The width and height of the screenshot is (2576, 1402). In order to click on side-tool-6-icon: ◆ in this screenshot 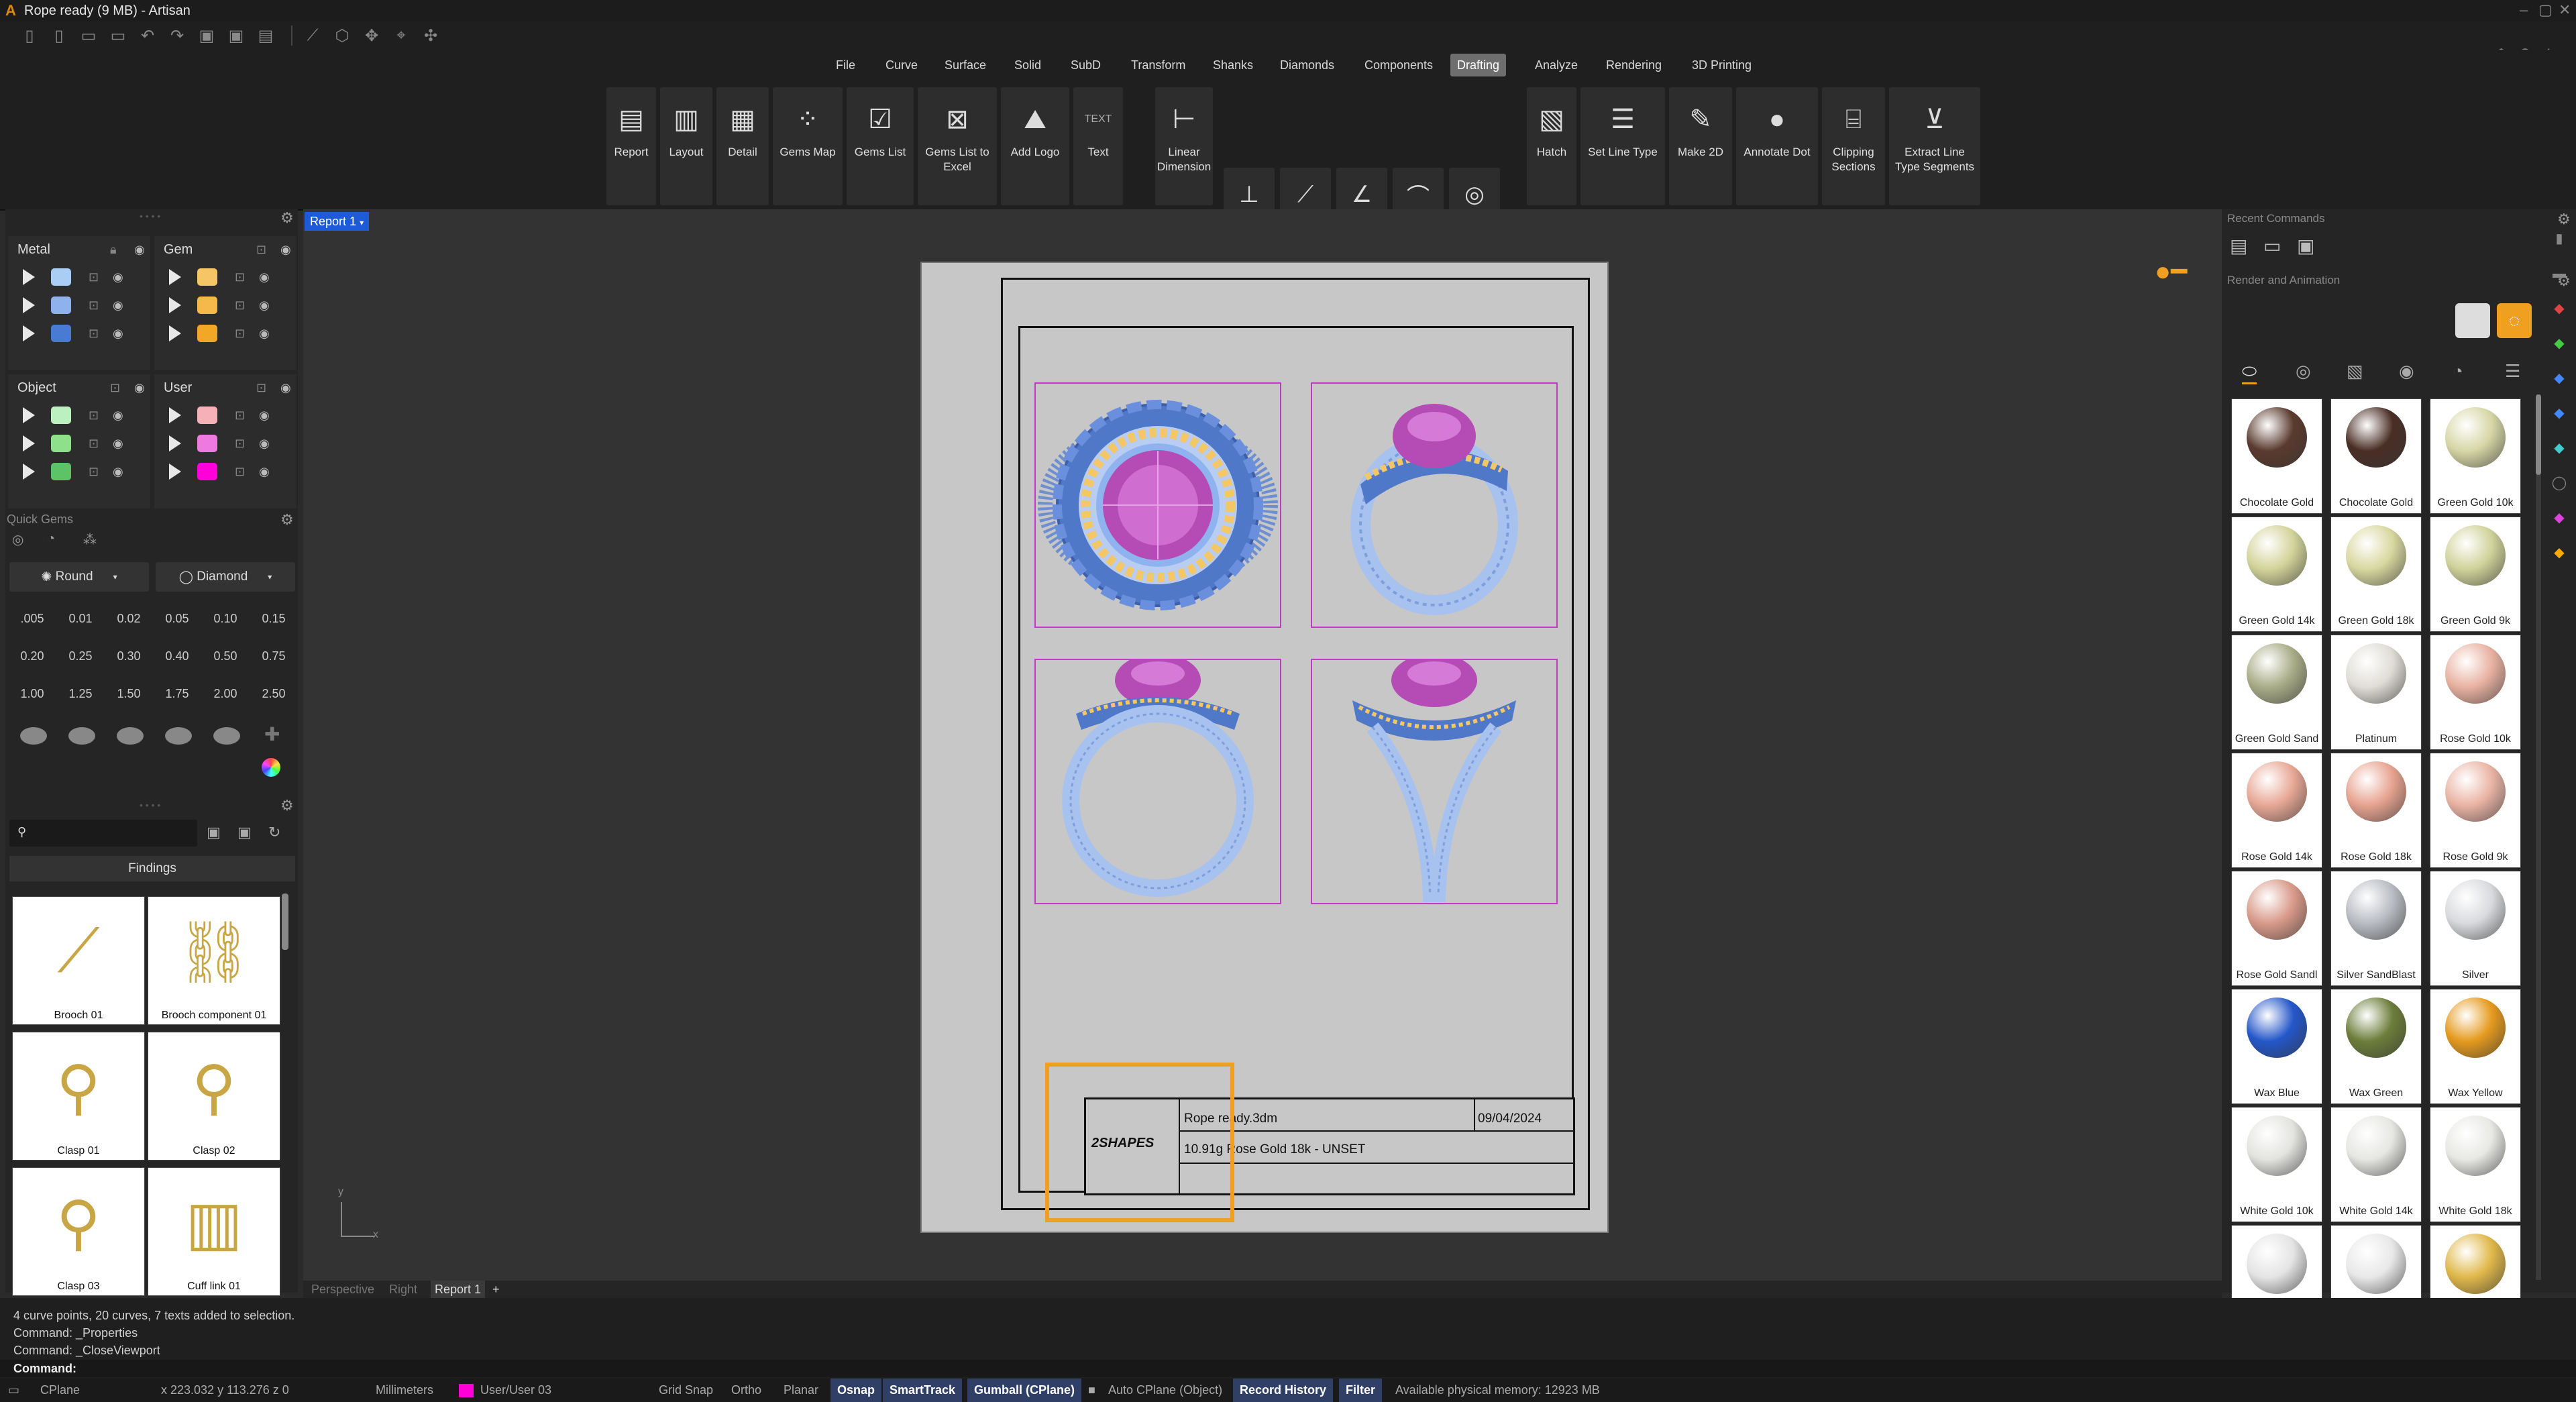, I will do `click(2559, 413)`.